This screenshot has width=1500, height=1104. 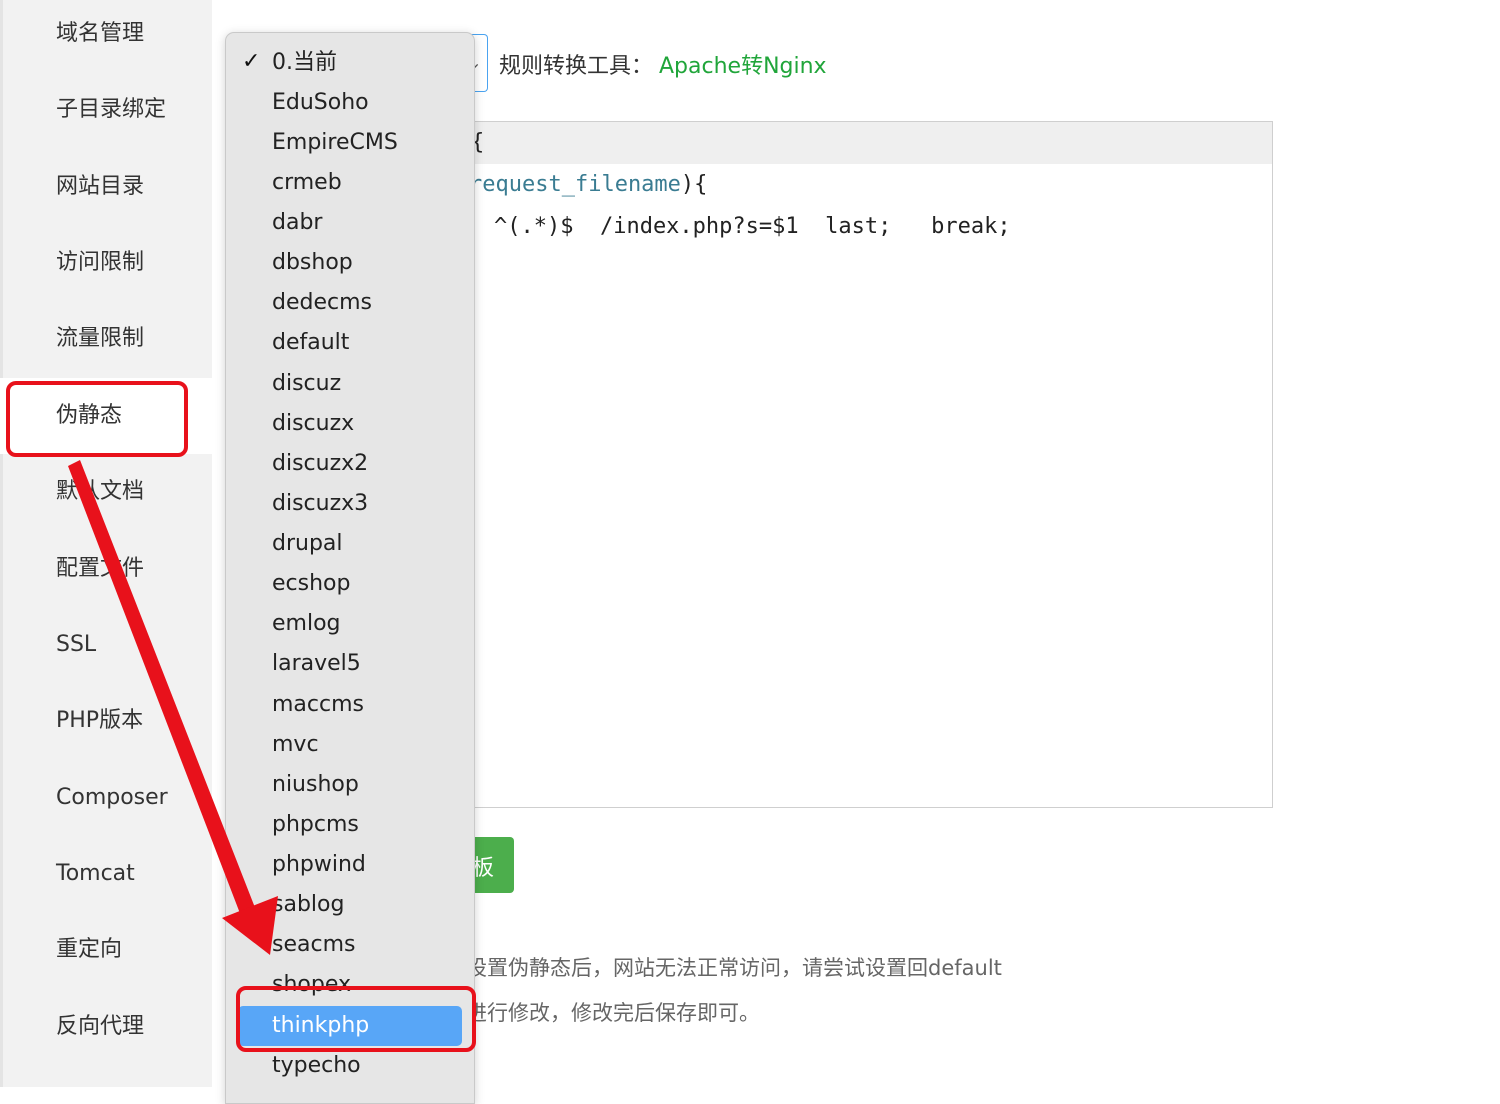 What do you see at coordinates (164, 694) in the screenshot?
I see `annotation-arrow-shaft` at bounding box center [164, 694].